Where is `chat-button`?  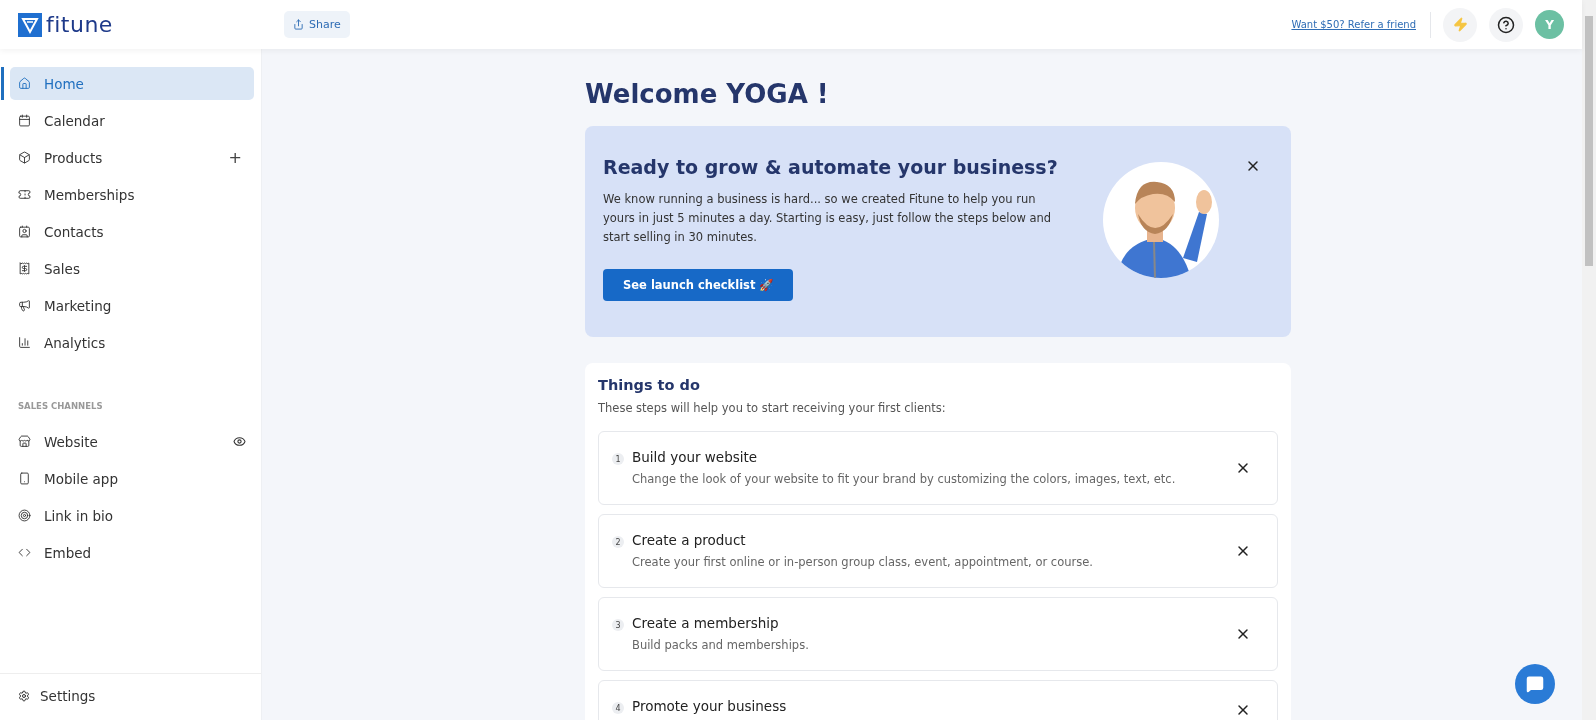
chat-button is located at coordinates (1535, 684).